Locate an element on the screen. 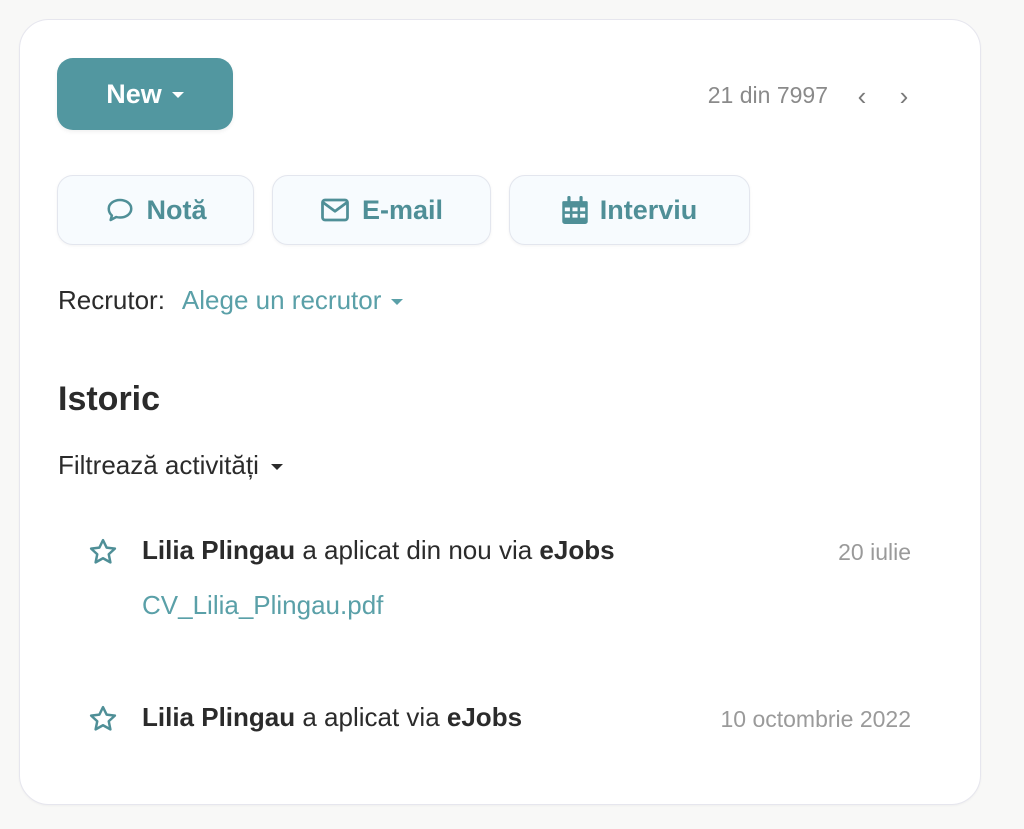 Image resolution: width=1024 pixels, height=829 pixels. note-button: Notă is located at coordinates (155, 210).